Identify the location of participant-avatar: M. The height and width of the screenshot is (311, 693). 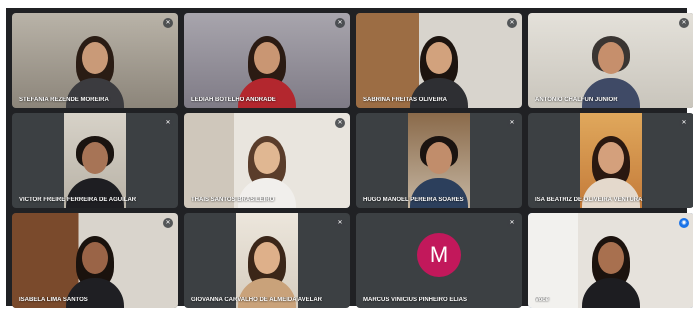
(439, 254).